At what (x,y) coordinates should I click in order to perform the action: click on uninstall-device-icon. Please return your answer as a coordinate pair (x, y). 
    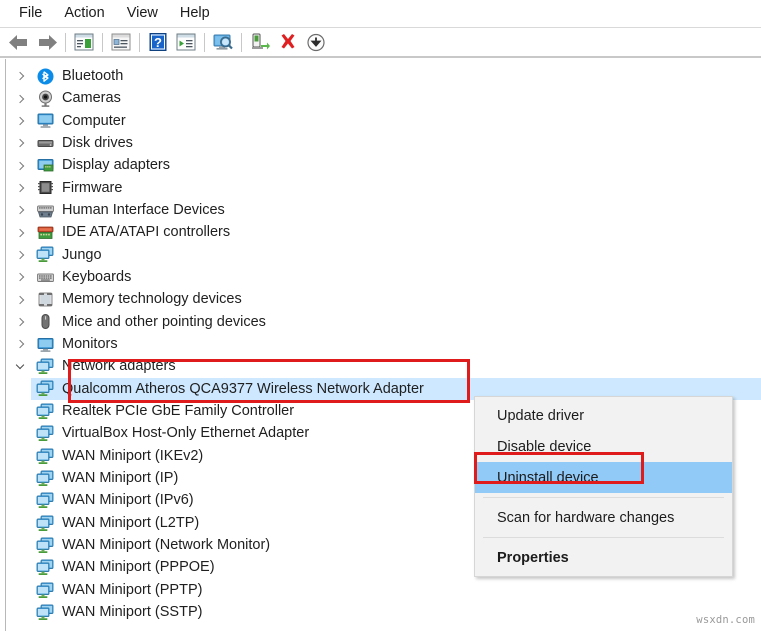
    Looking at the image, I should click on (288, 42).